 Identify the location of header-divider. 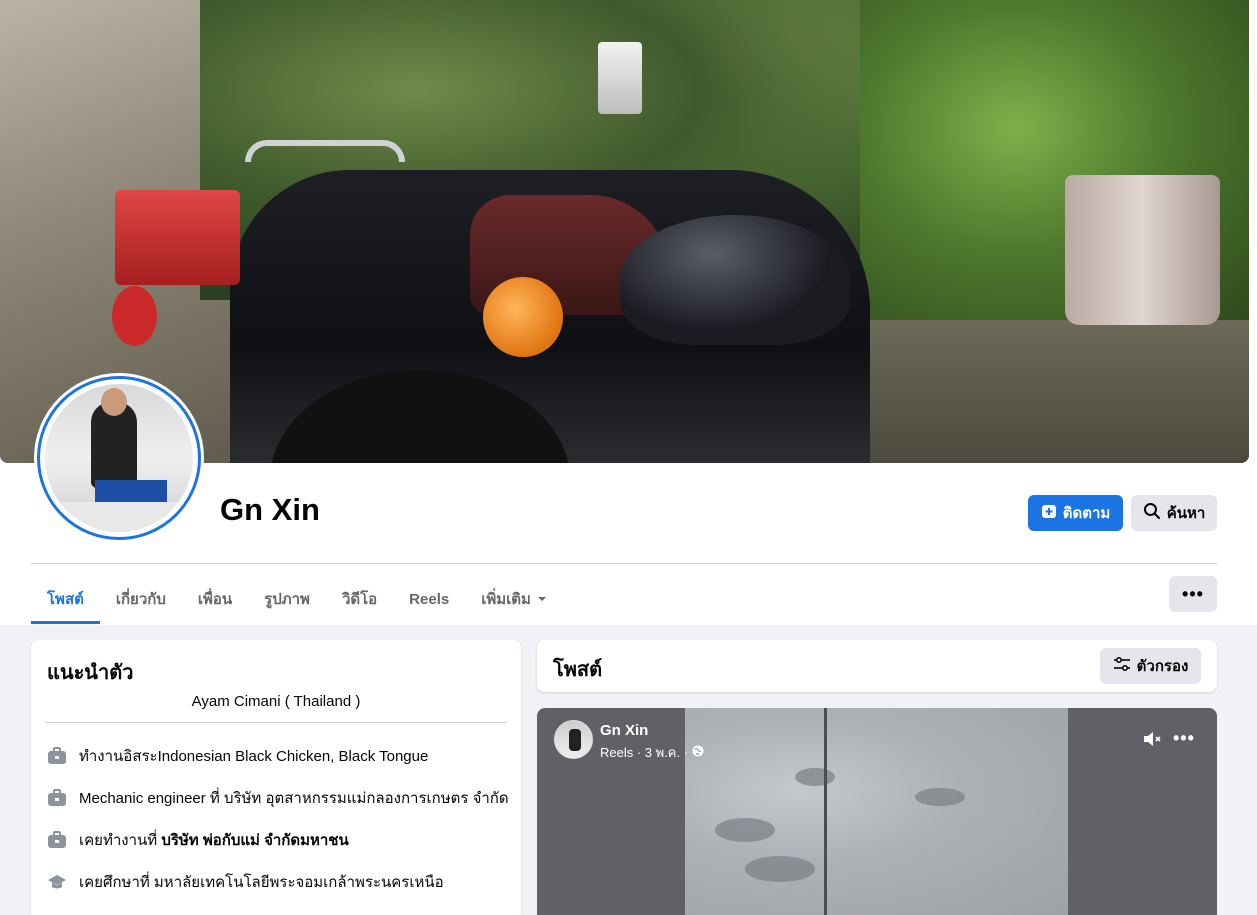
(624, 563).